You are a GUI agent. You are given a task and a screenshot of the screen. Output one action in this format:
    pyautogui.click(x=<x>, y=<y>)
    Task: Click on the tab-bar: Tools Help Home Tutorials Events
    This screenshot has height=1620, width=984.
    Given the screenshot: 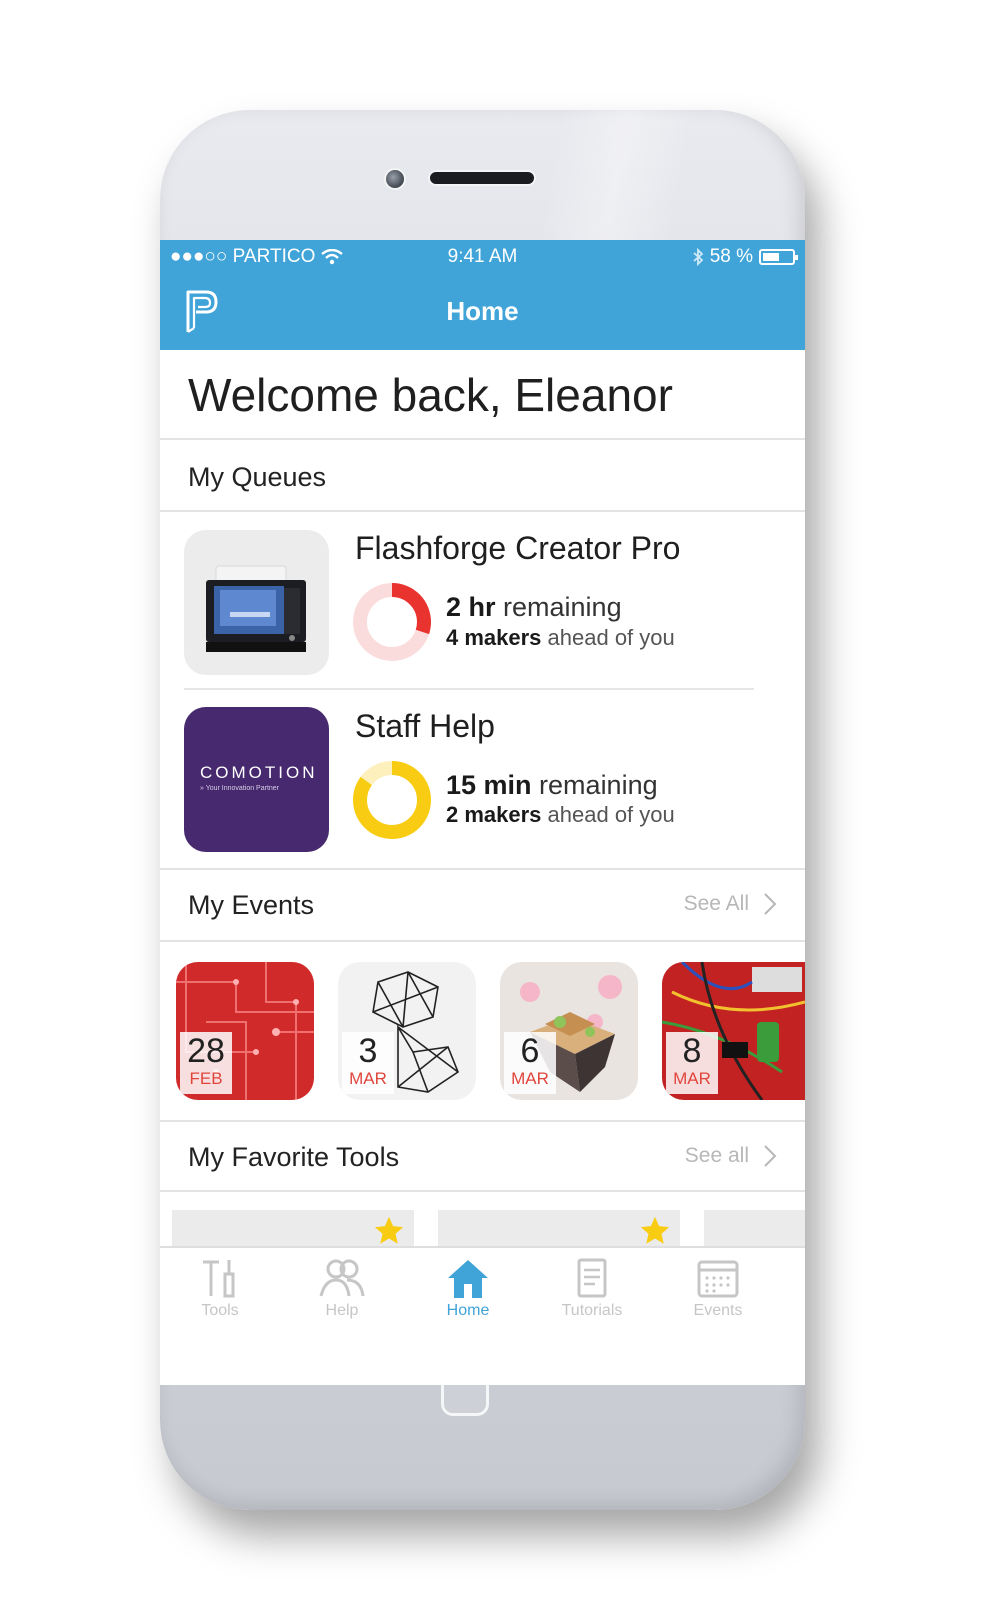 What is the action you would take?
    pyautogui.click(x=482, y=1286)
    